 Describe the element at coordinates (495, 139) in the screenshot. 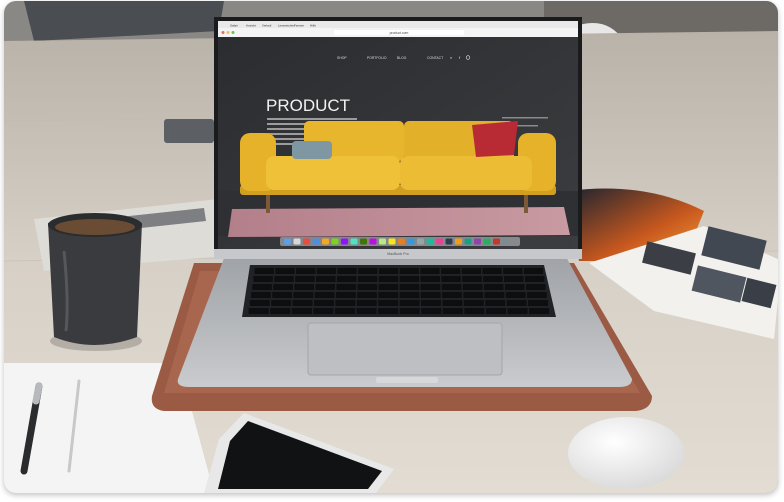

I see `red-pillow` at that location.